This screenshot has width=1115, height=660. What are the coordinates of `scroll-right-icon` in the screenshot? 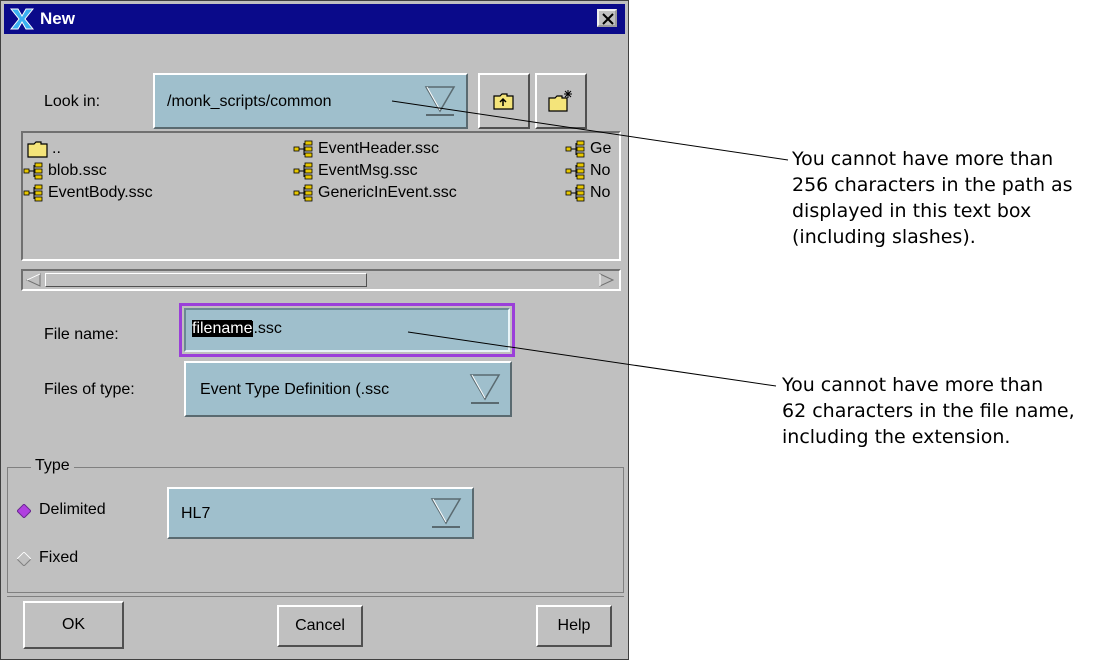 It's located at (607, 280).